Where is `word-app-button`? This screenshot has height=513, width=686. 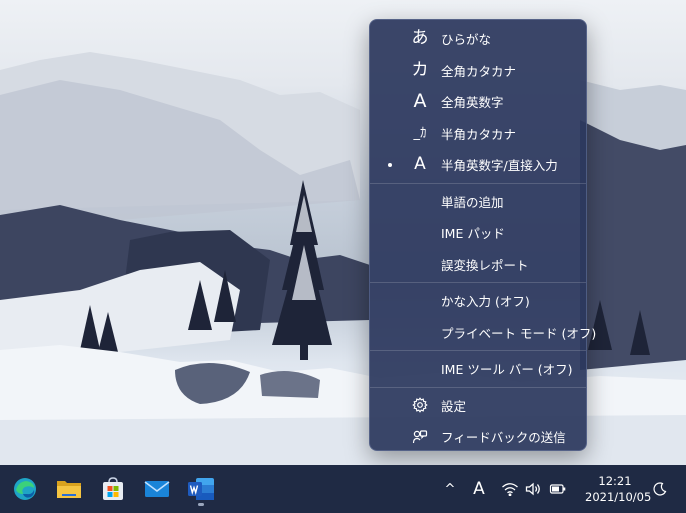
word-app-button is located at coordinates (201, 489).